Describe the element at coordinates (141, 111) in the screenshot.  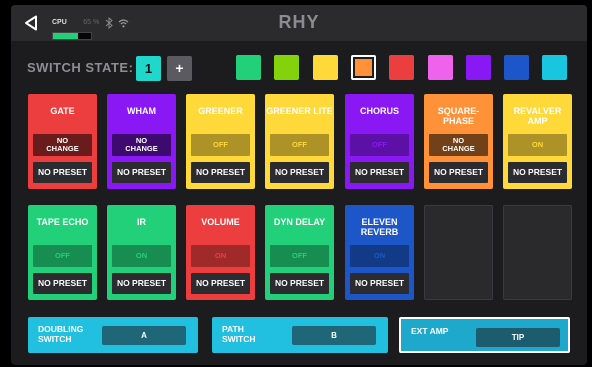
I see `block-name: WHAM` at that location.